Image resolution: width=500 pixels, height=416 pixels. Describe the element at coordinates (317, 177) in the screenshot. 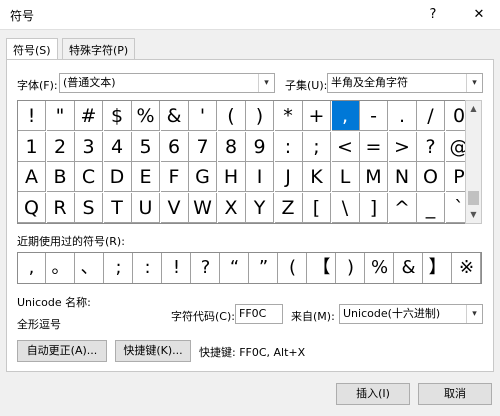

I see `symbol-cell: K` at that location.